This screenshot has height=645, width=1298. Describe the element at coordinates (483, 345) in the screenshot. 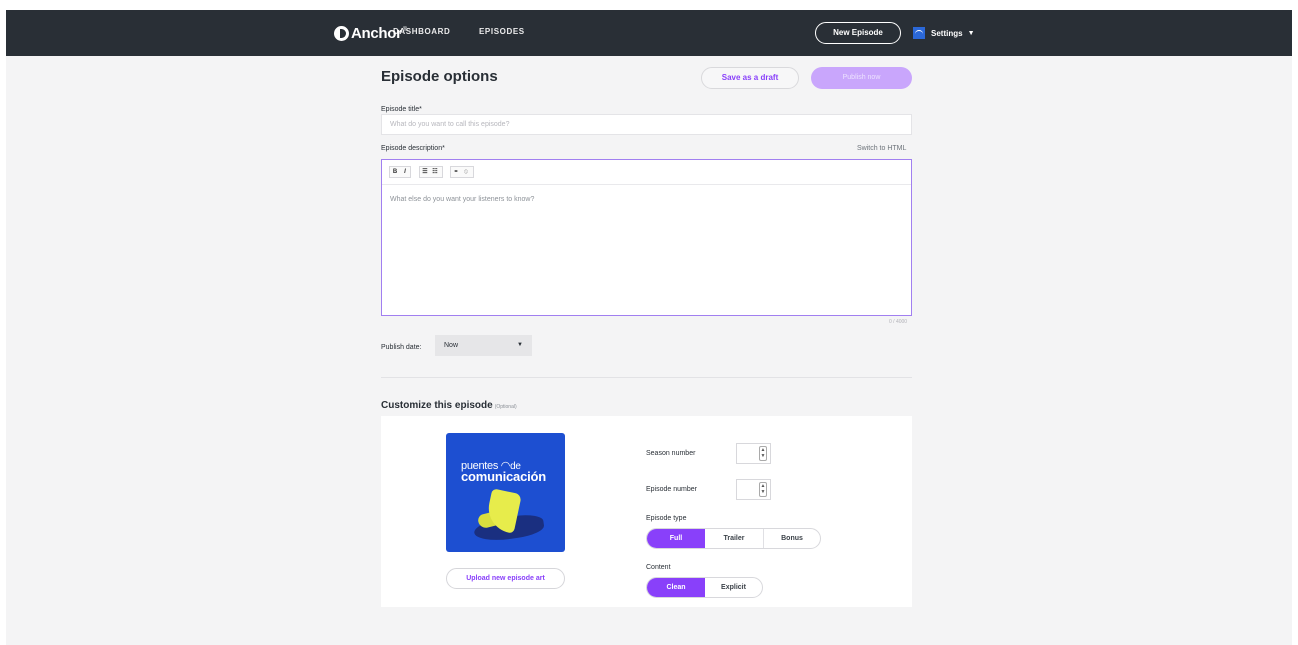

I see `publish-date-select: Now ▼` at that location.